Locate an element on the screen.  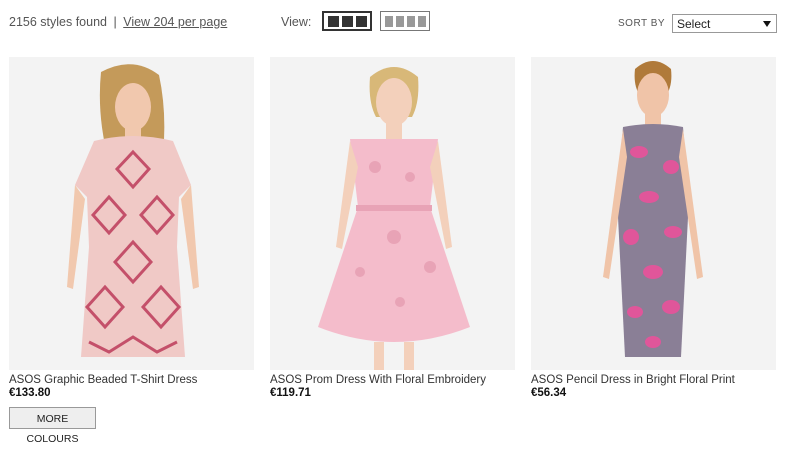
results-count: 2156 styles found is located at coordinates (58, 22).